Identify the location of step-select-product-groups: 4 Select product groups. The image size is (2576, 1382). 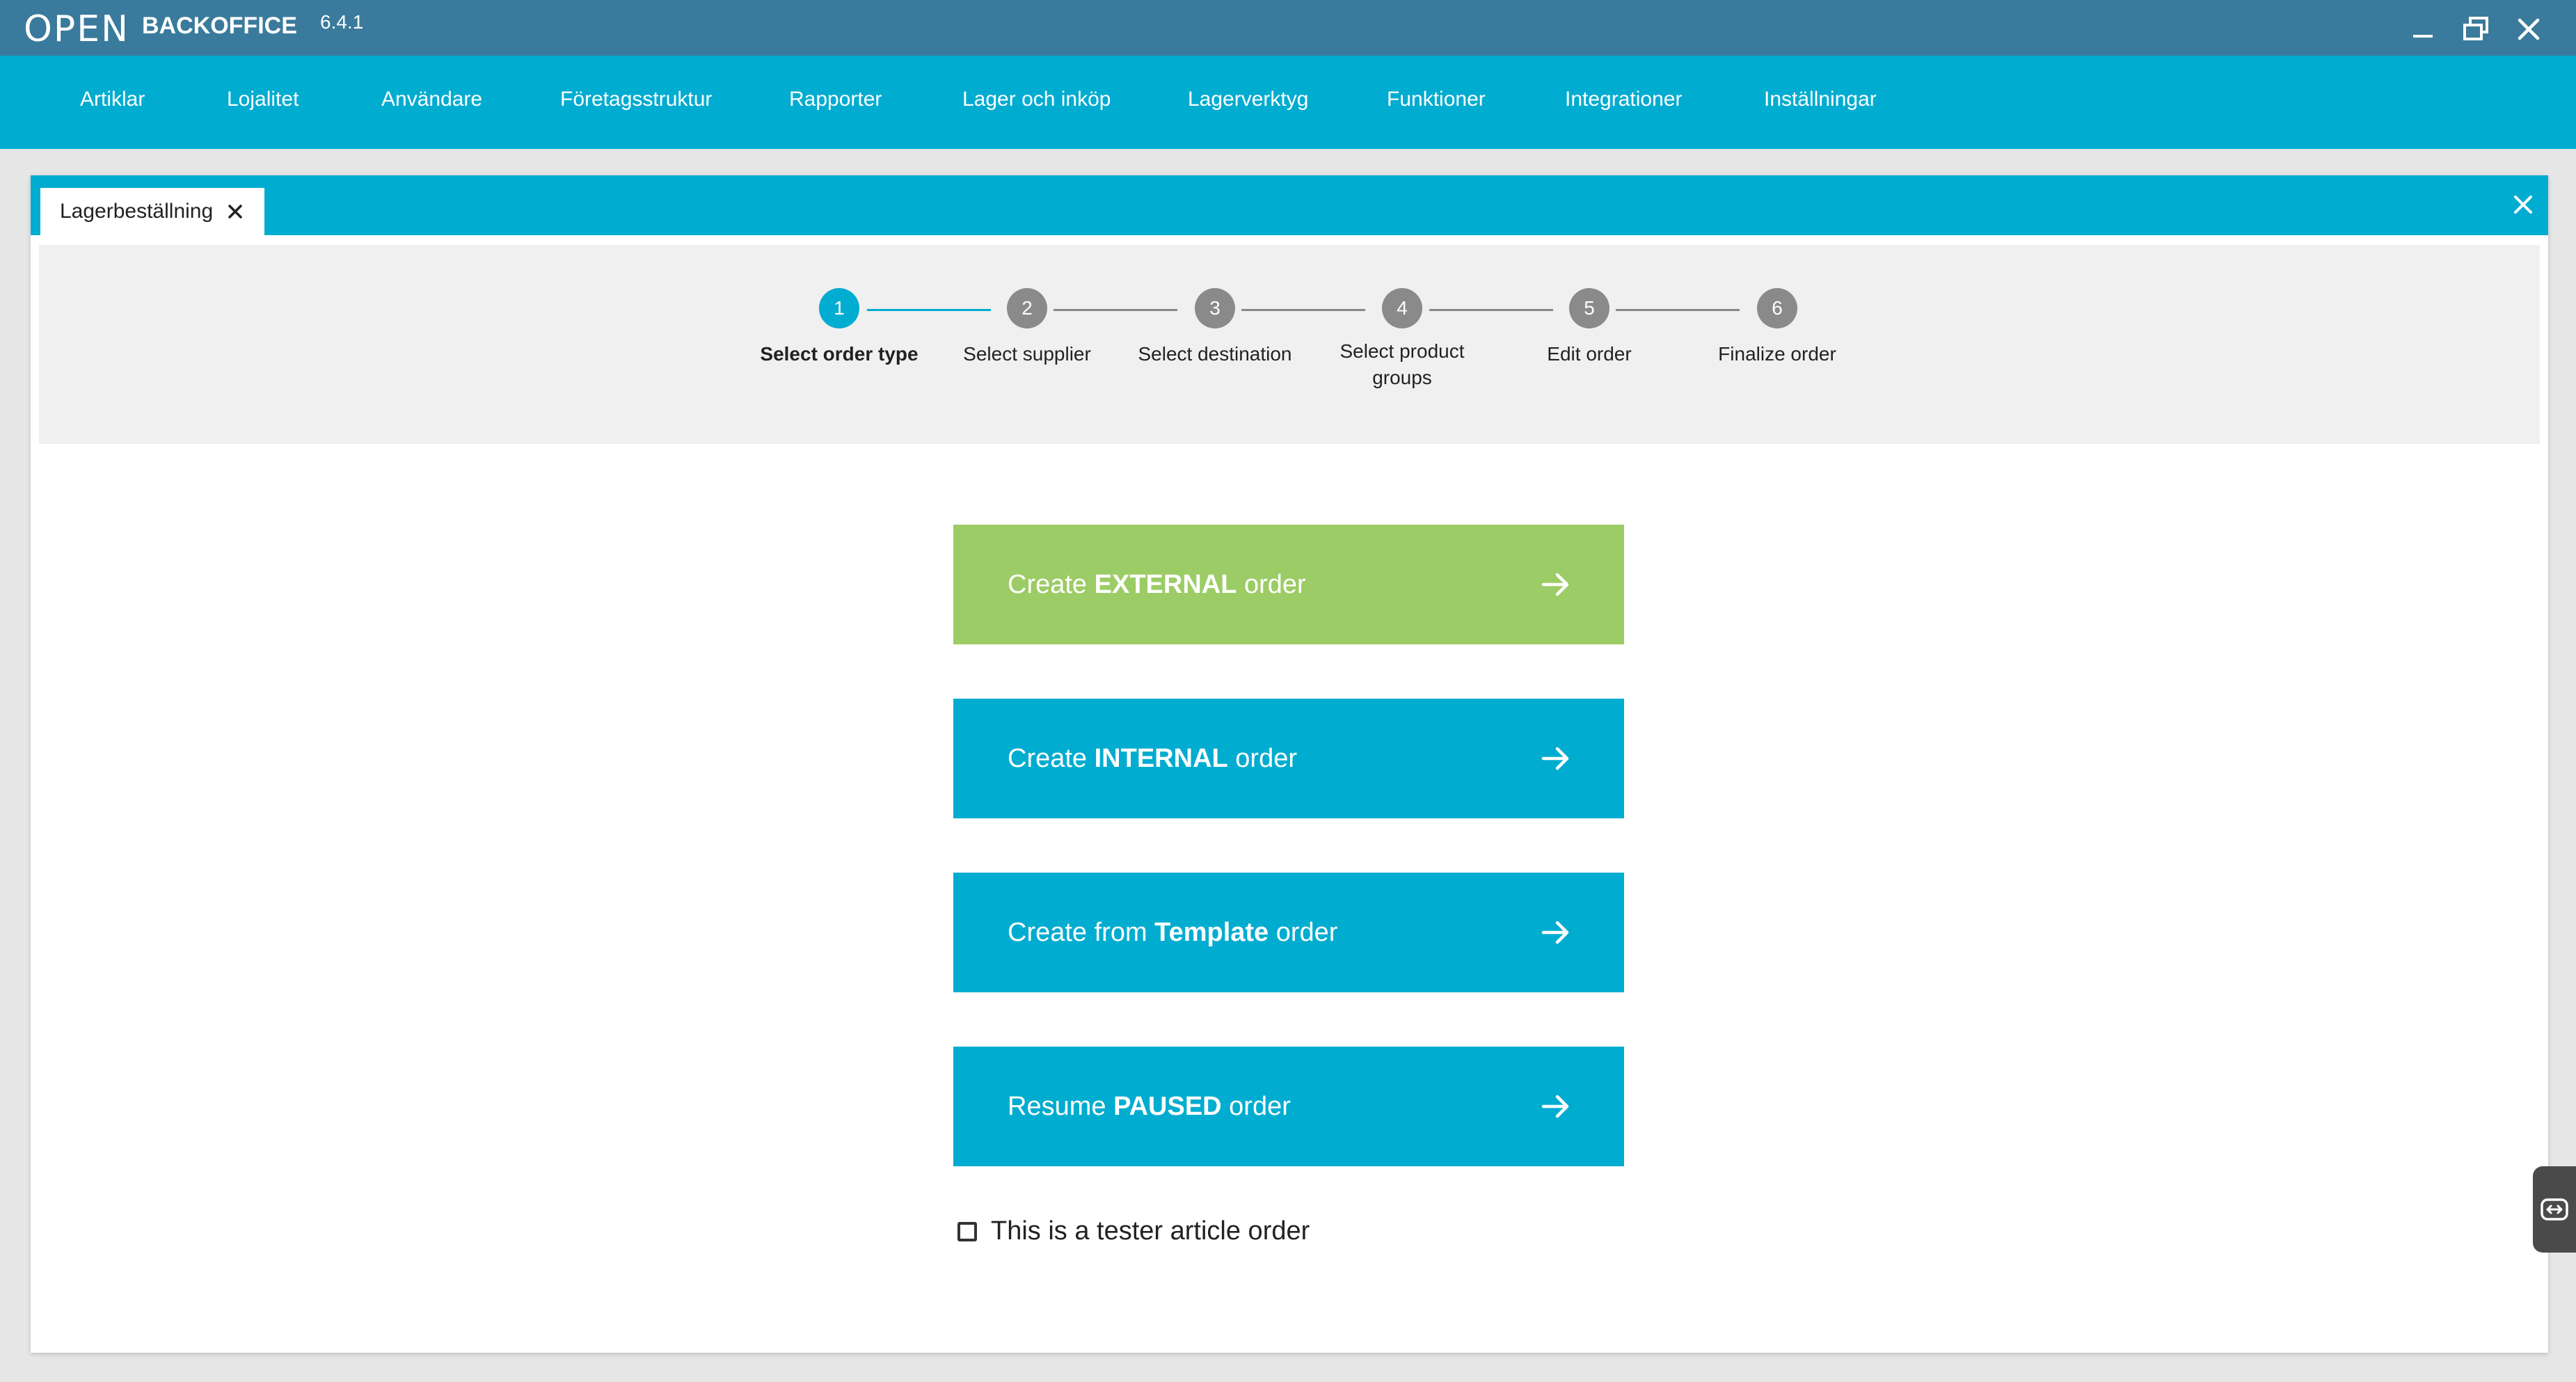
(1402, 340).